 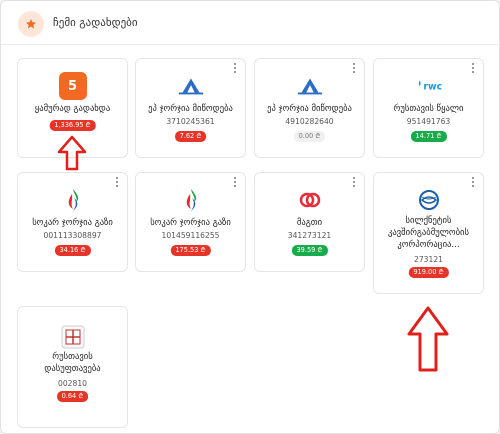 I want to click on card-socar-2: სოკარ ჯორჯია გაზი 101459116255 175.53 ₾, so click(x=190, y=222).